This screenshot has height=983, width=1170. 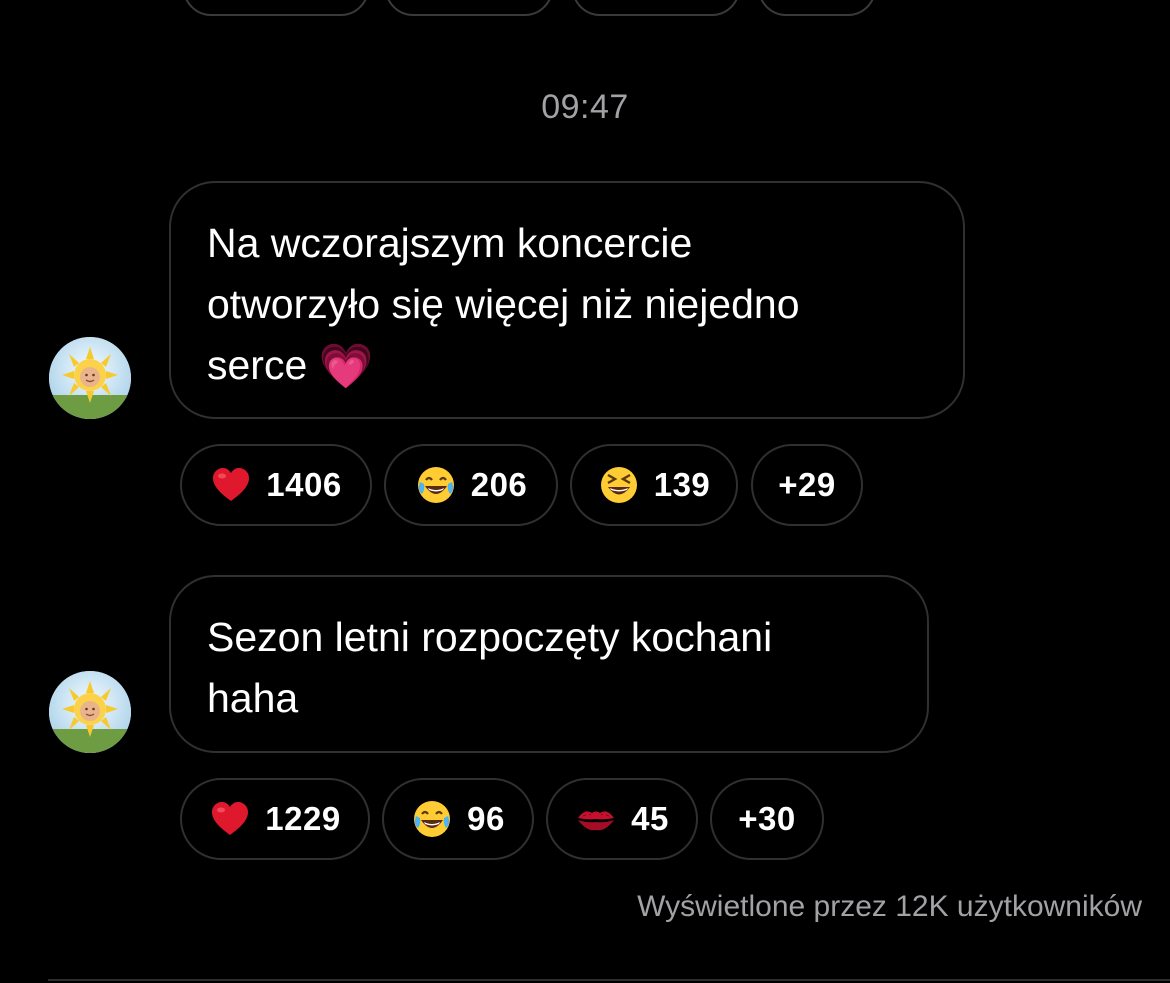 What do you see at coordinates (346, 366) in the screenshot?
I see `pink-heart-icon: 💗` at bounding box center [346, 366].